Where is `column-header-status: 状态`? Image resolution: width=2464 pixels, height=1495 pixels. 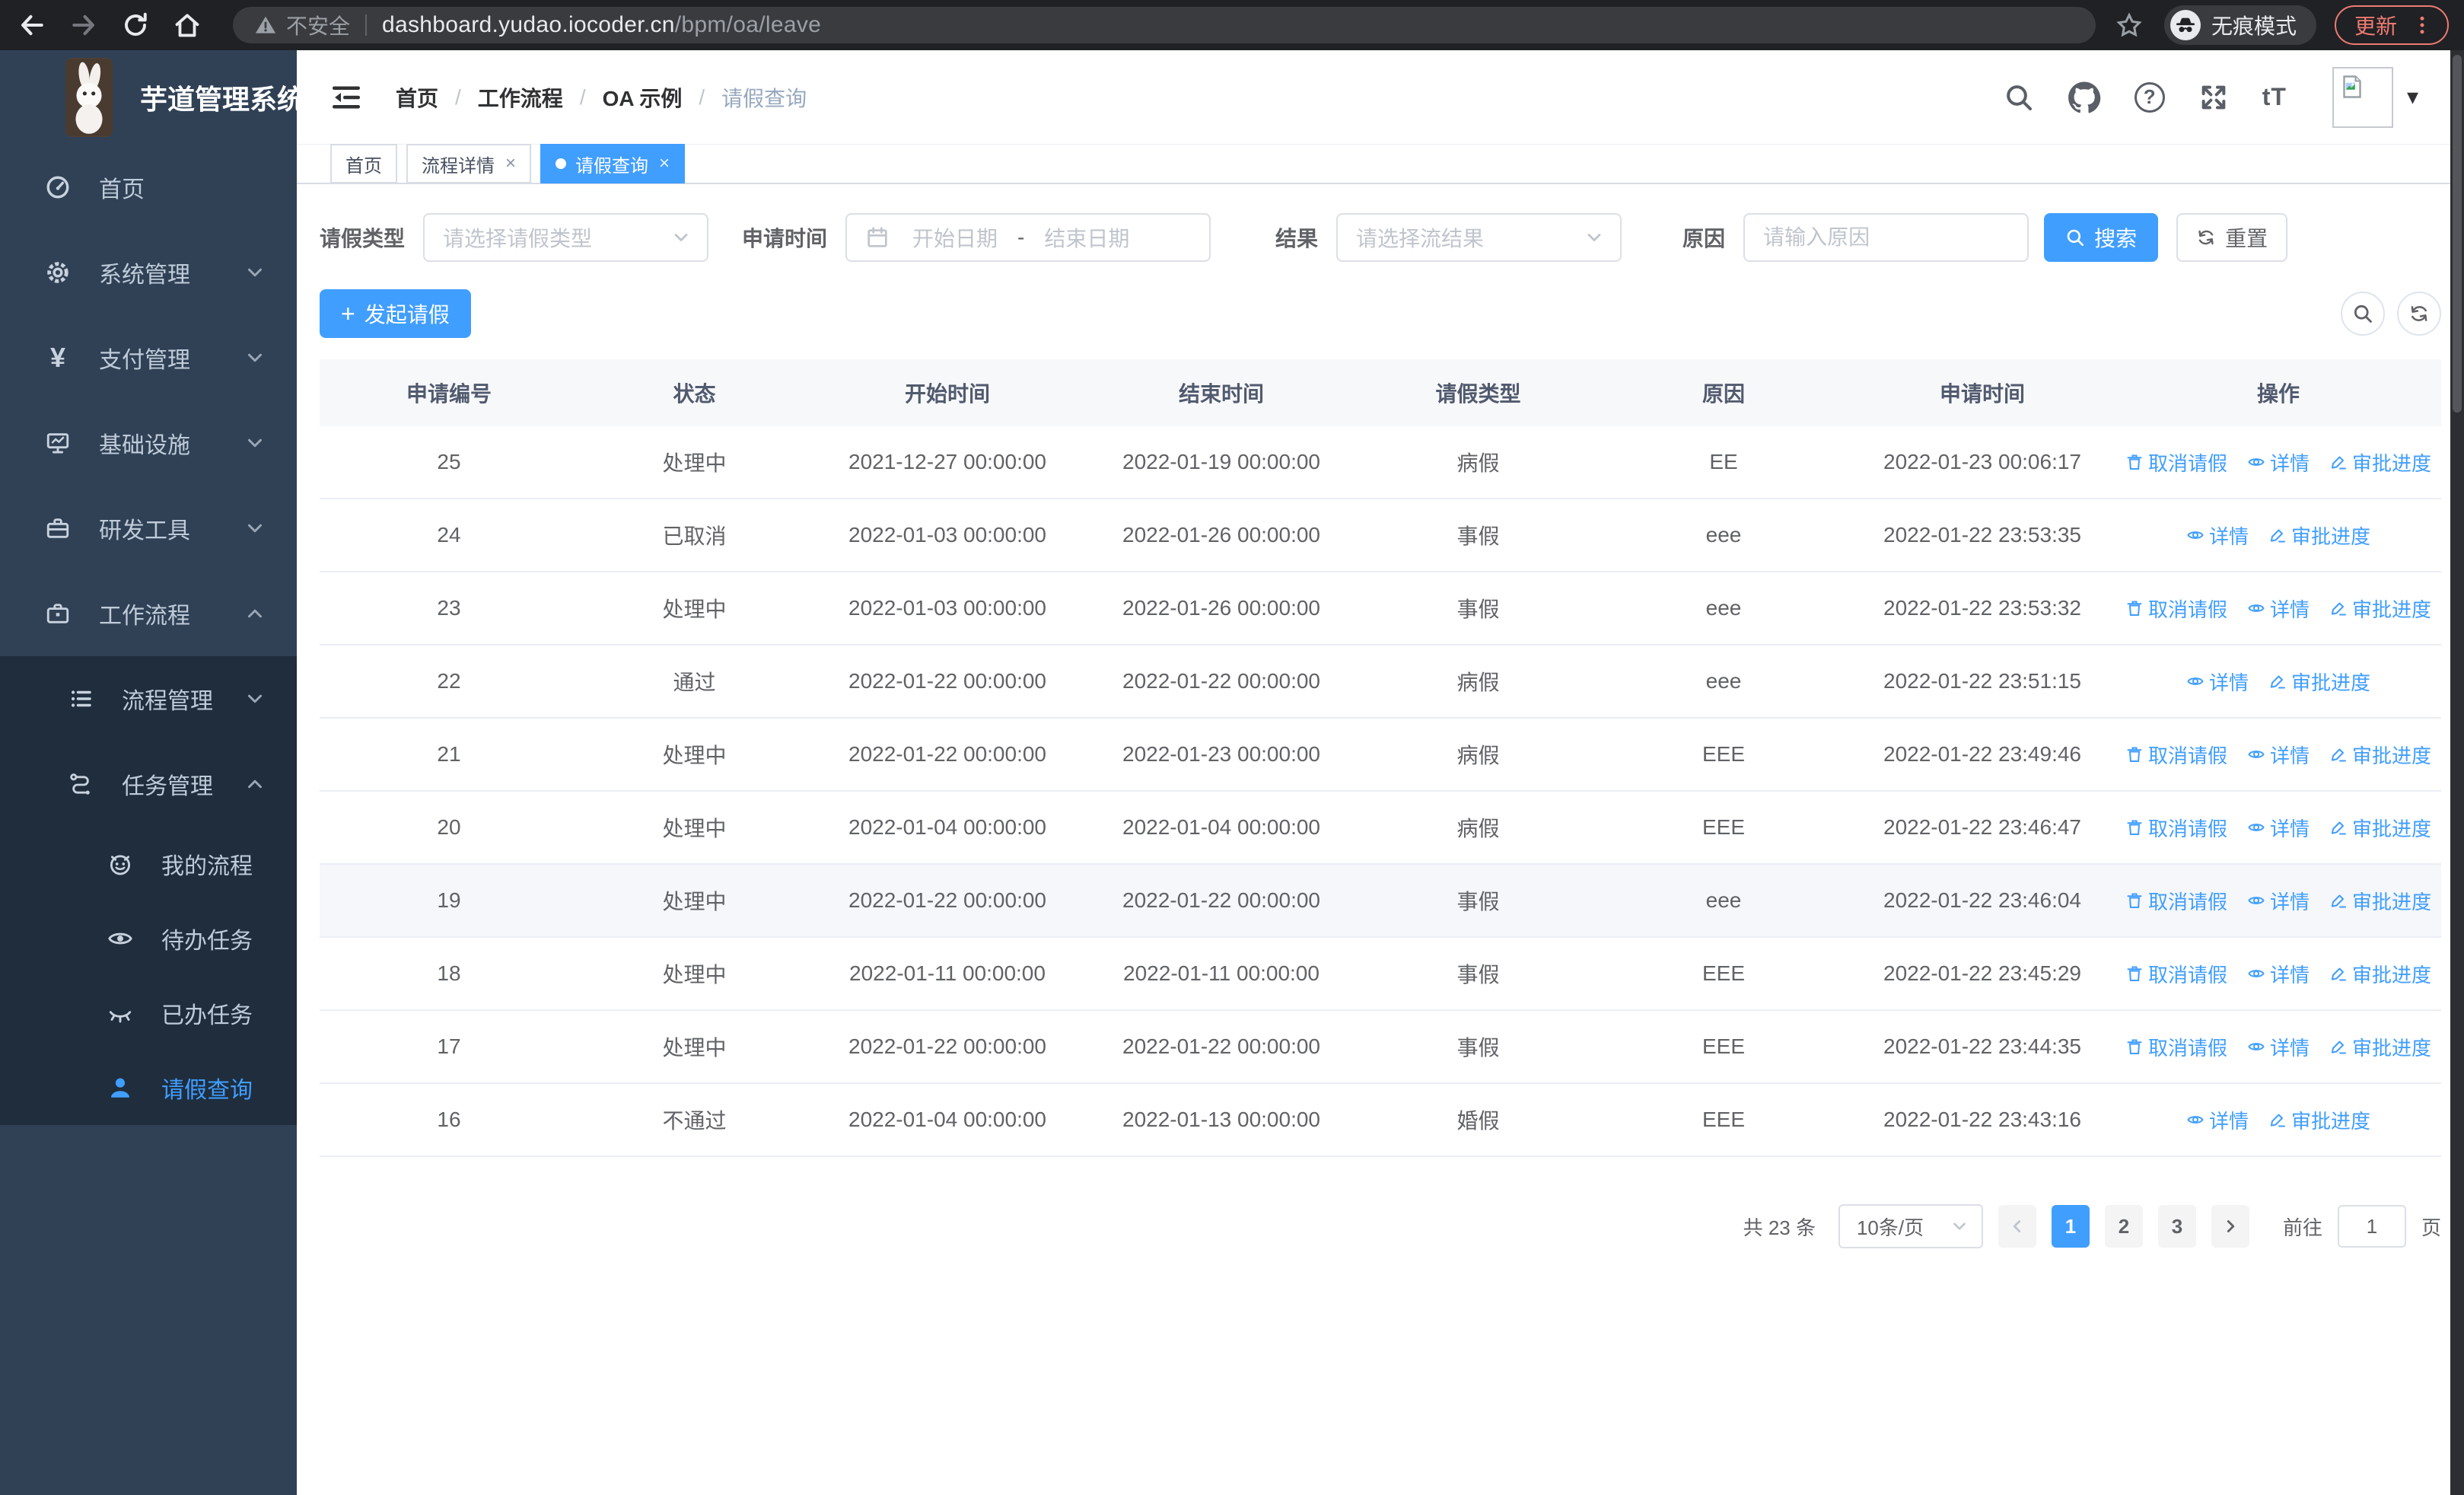 column-header-status: 状态 is located at coordinates (694, 394).